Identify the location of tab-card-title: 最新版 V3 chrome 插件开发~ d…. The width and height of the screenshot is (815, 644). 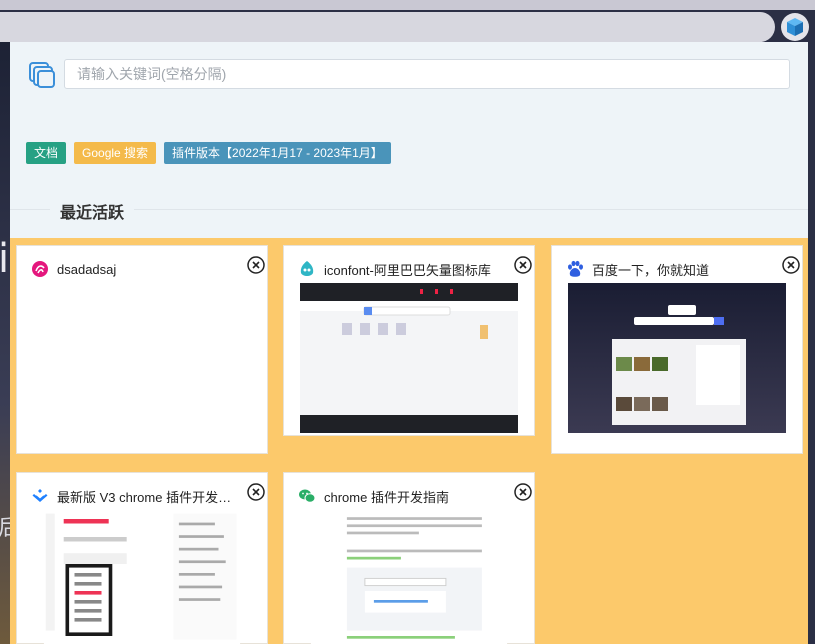
(147, 497).